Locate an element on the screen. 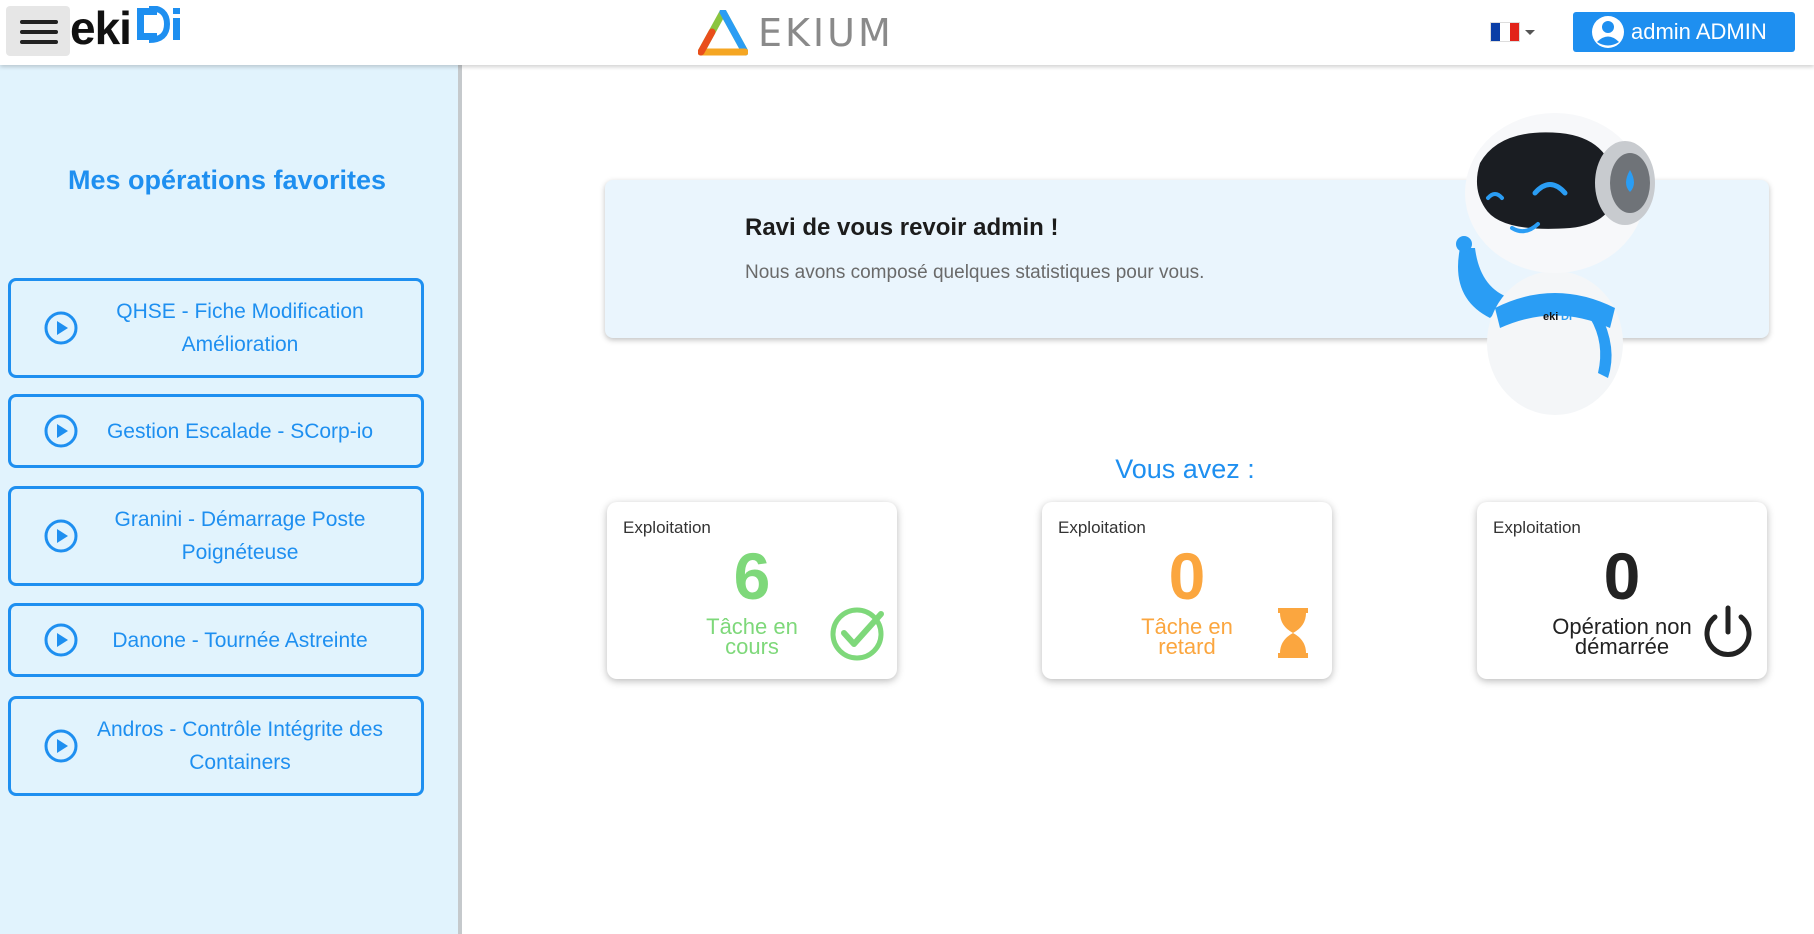 The height and width of the screenshot is (934, 1814). logo-di-mark is located at coordinates (158, 24).